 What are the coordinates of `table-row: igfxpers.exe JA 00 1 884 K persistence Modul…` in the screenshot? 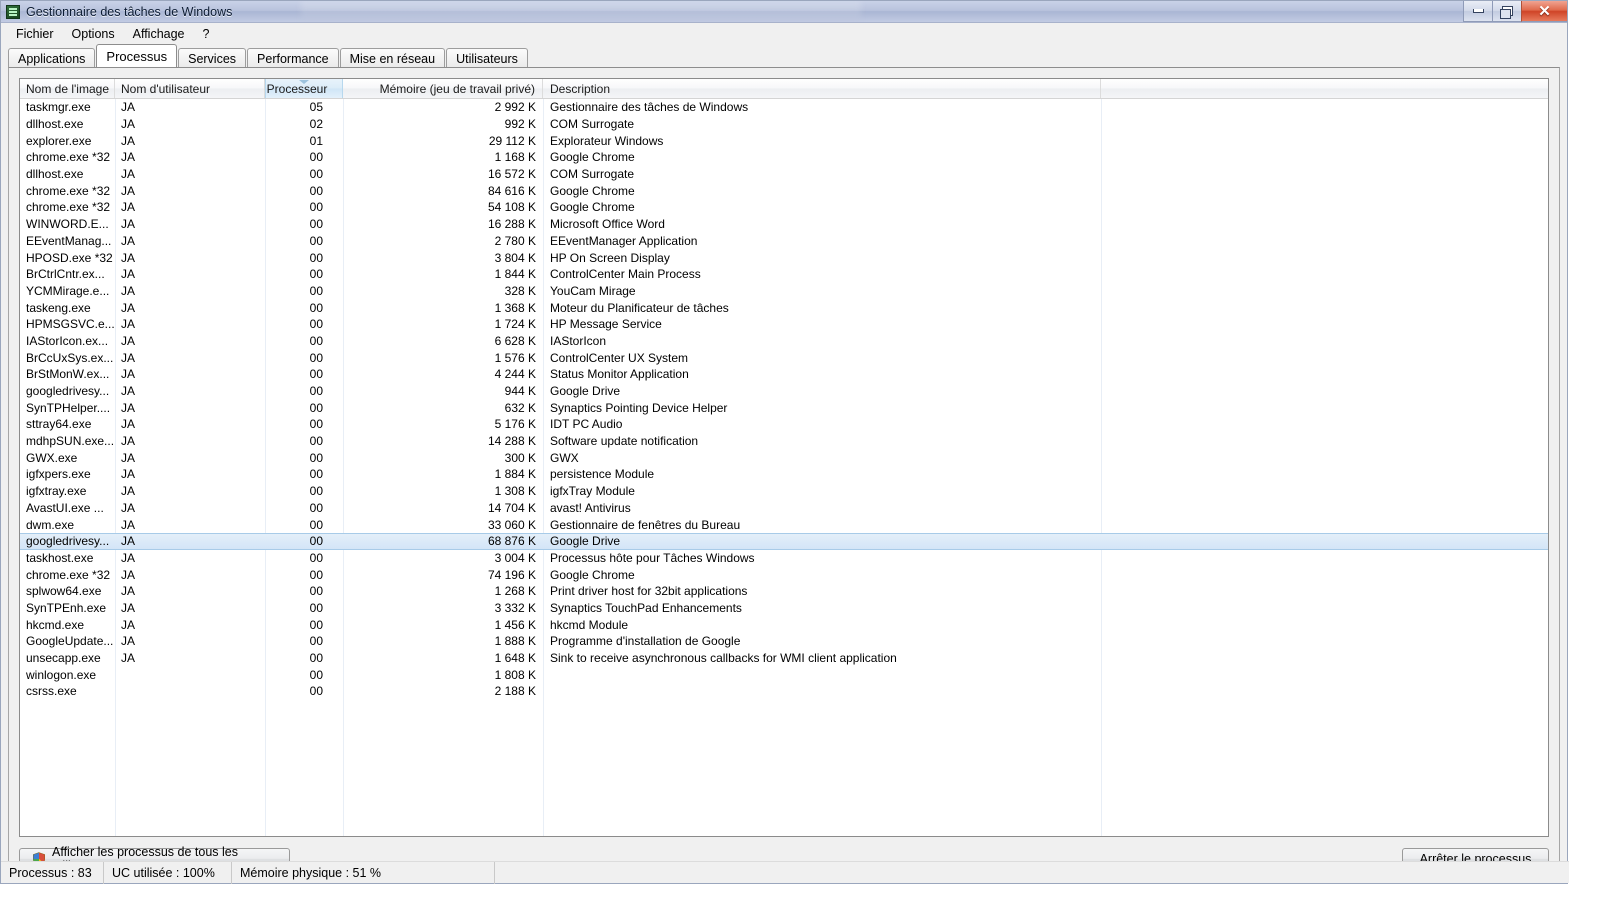 It's located at (784, 474).